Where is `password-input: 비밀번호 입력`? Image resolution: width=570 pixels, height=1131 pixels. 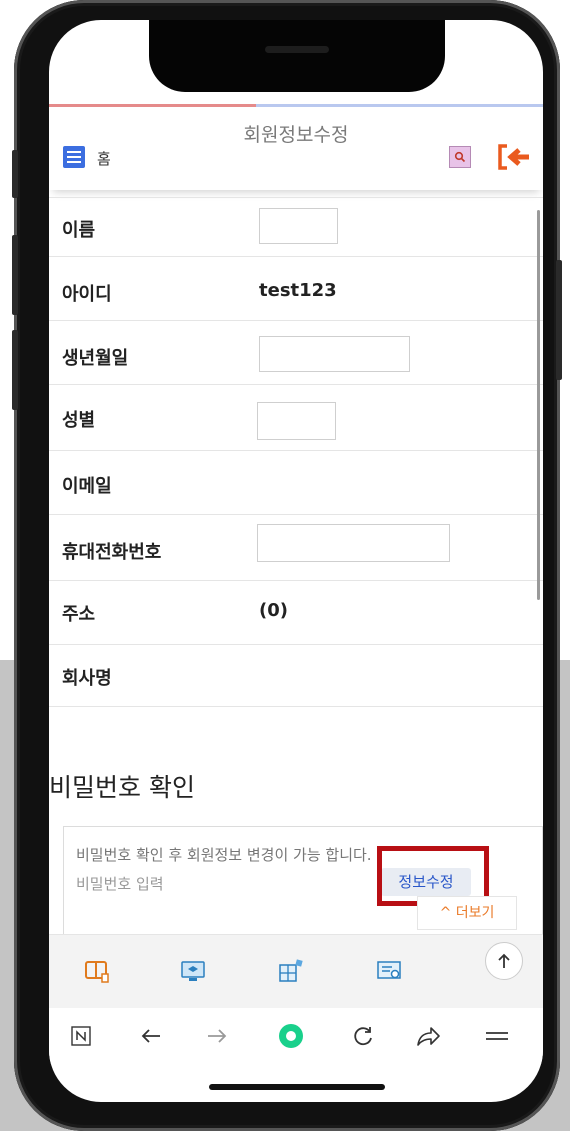
password-input: 비밀번호 입력 is located at coordinates (120, 883).